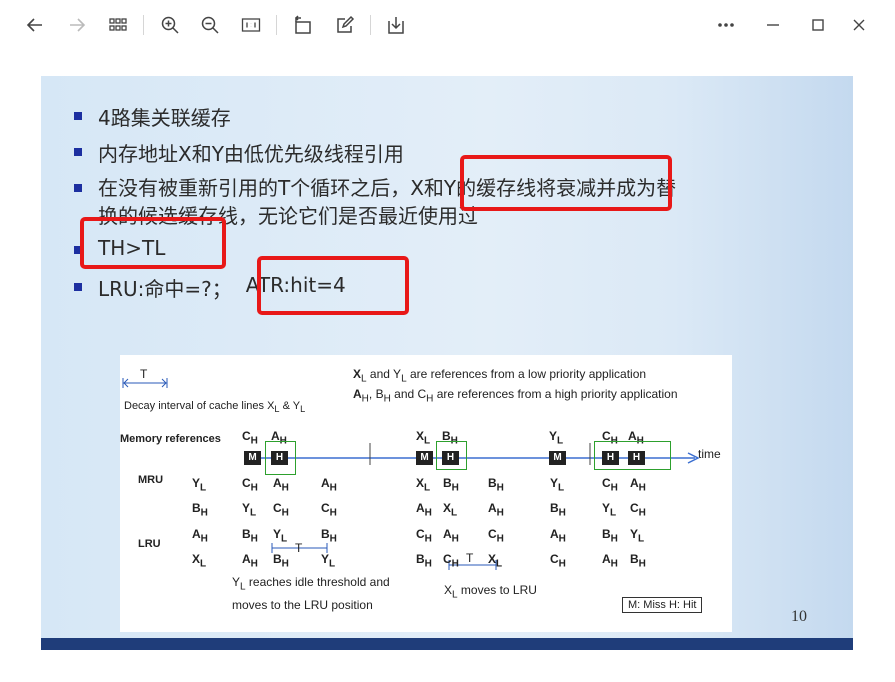  I want to click on ref-ch: CH, so click(250, 438).